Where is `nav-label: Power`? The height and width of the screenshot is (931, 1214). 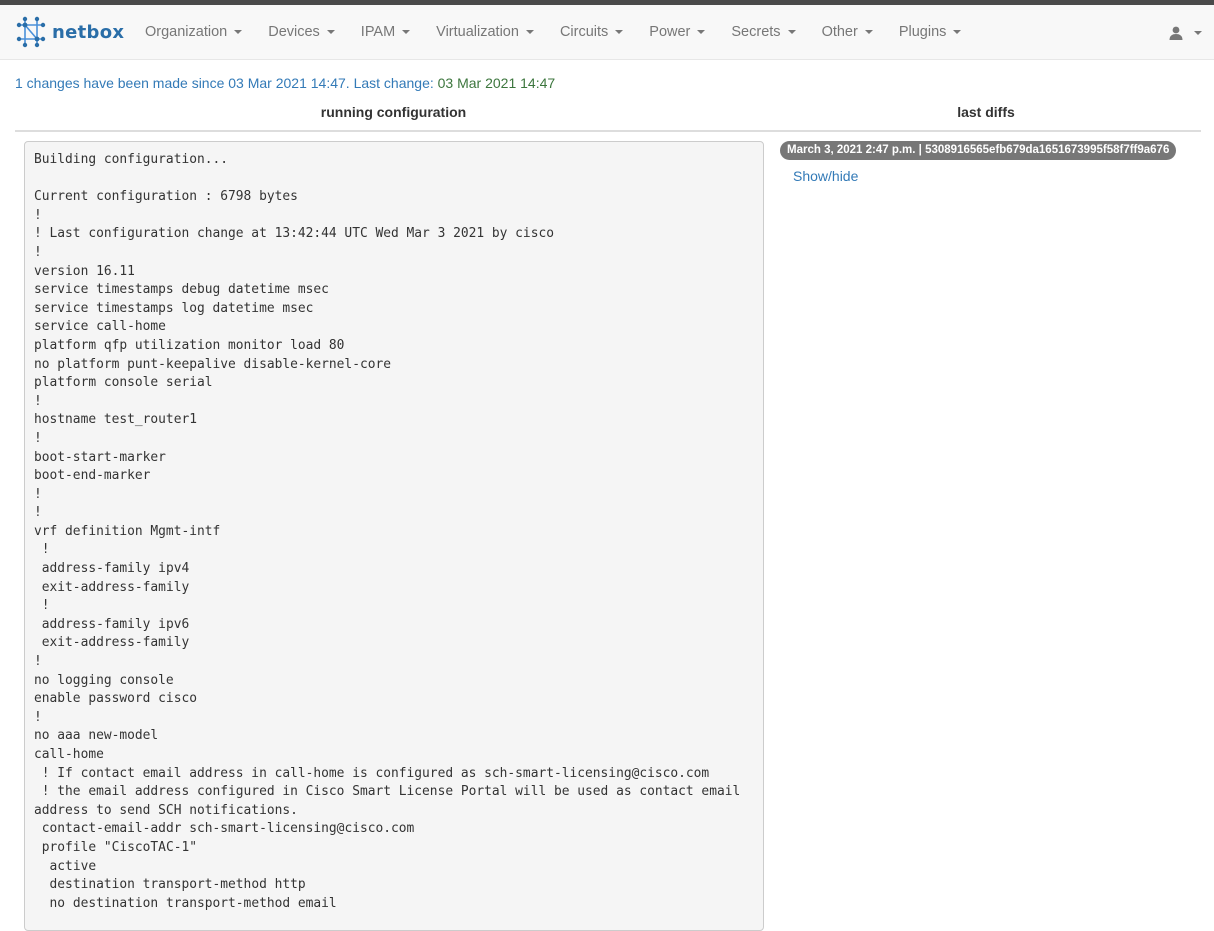 nav-label: Power is located at coordinates (670, 32).